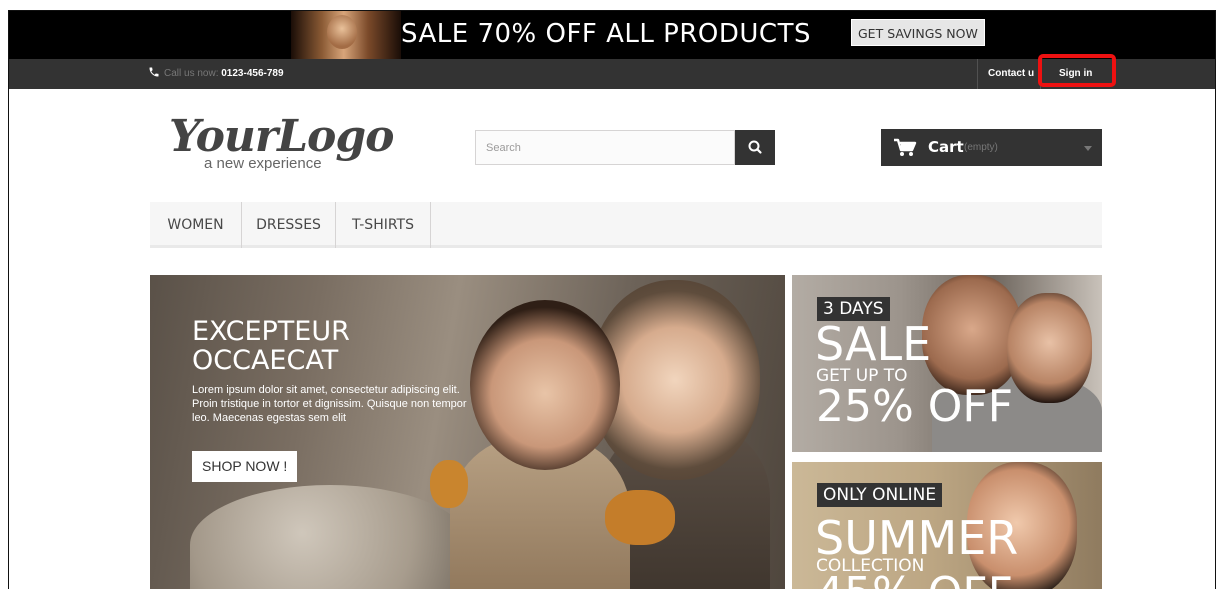 Image resolution: width=1222 pixels, height=589 pixels. I want to click on banner-discount: 25% OFF, so click(915, 406).